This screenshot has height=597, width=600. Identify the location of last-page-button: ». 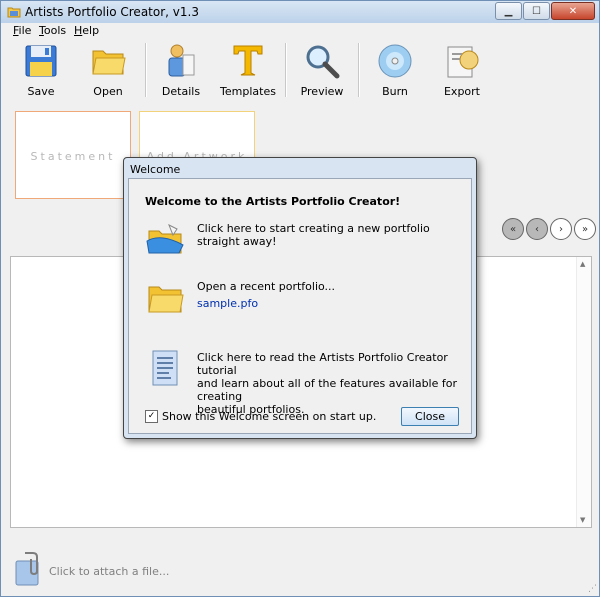
(585, 229).